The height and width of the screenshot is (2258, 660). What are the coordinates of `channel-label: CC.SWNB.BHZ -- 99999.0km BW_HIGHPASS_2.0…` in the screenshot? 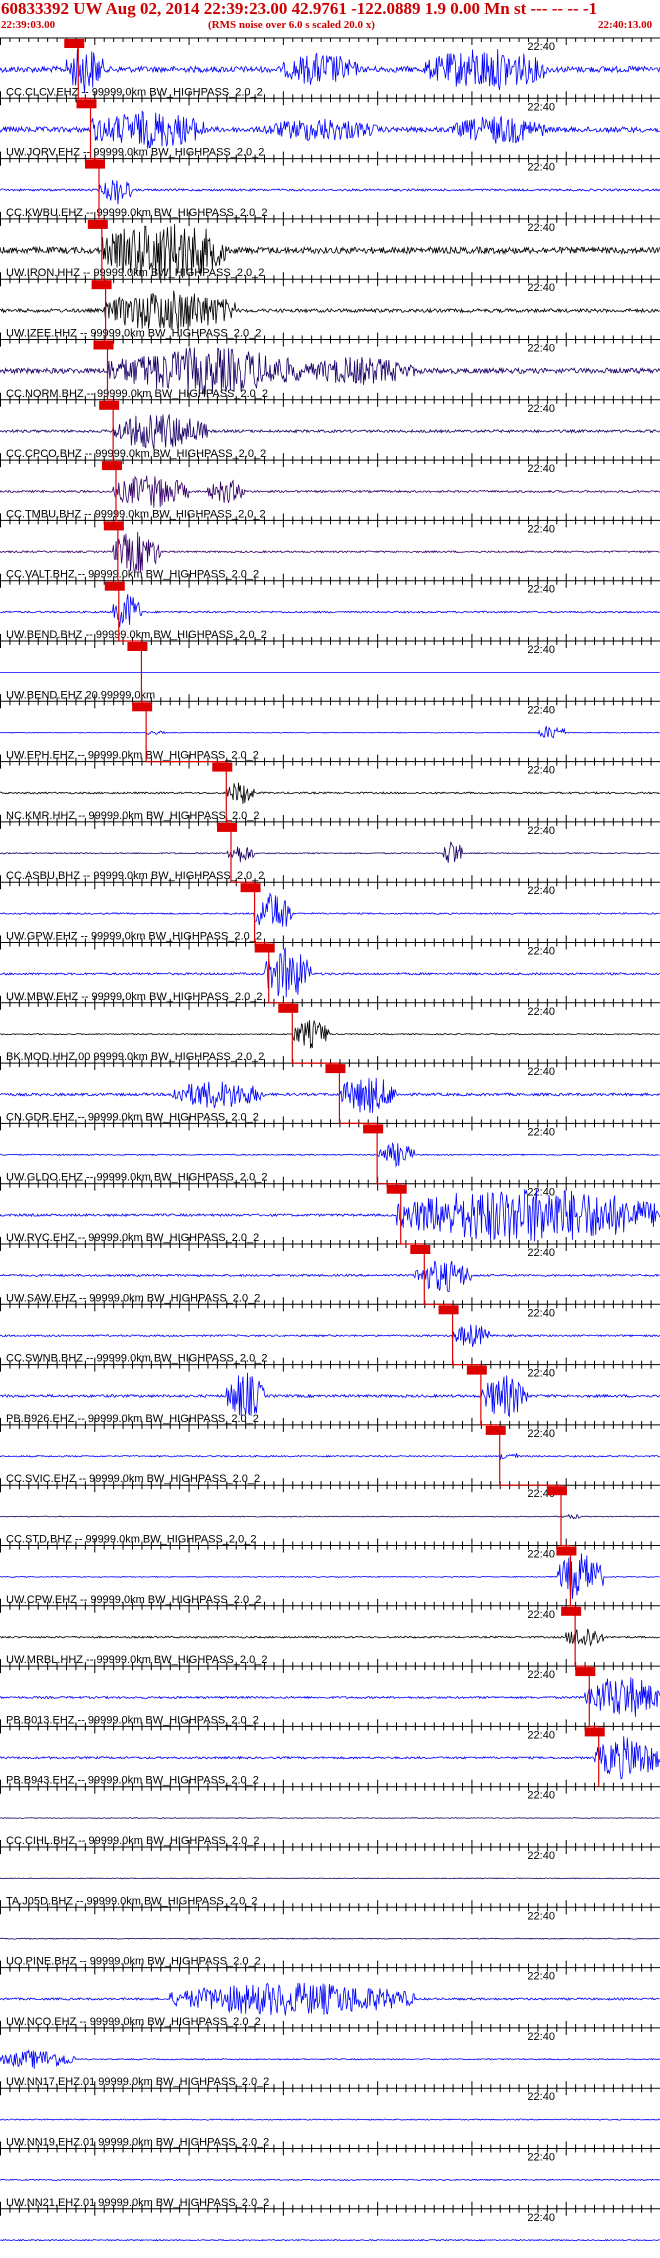 It's located at (136, 1359).